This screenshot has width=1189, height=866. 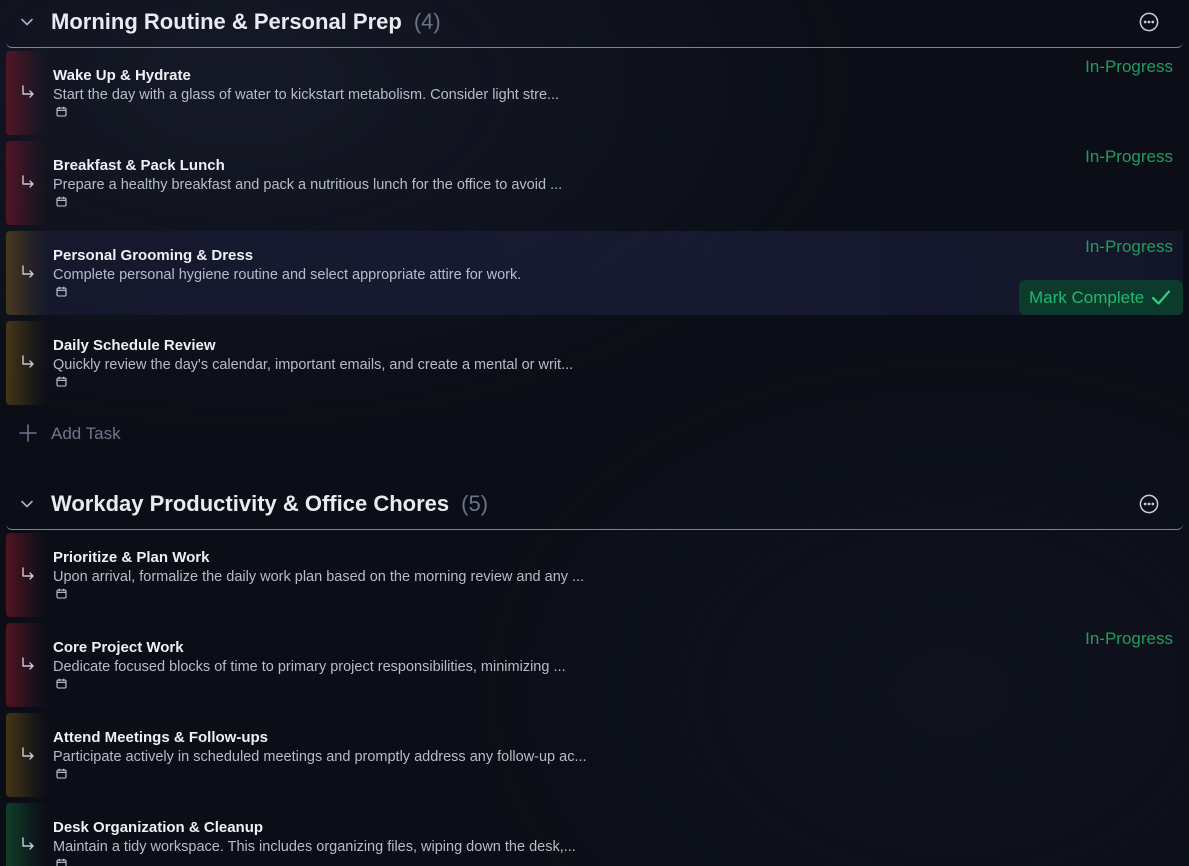 I want to click on task-title: Core Project Work, so click(x=118, y=647).